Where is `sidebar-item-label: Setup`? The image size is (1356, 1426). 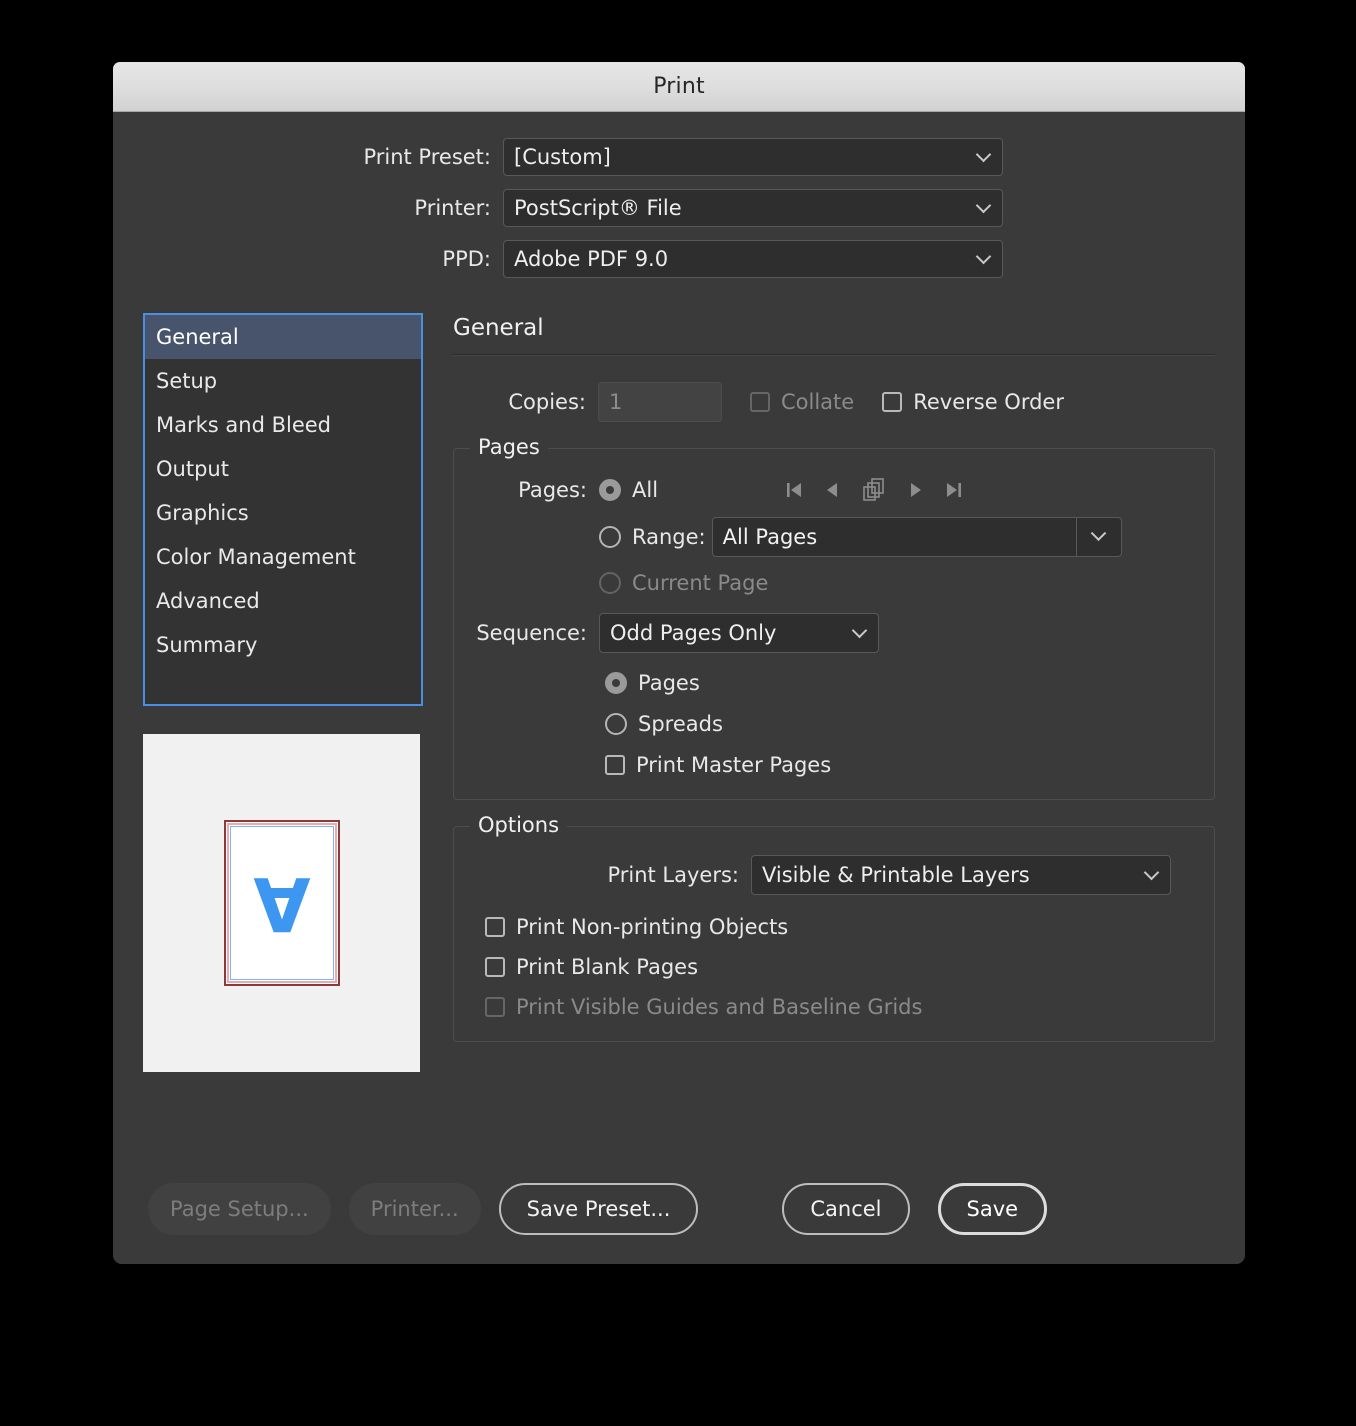 sidebar-item-label: Setup is located at coordinates (187, 381).